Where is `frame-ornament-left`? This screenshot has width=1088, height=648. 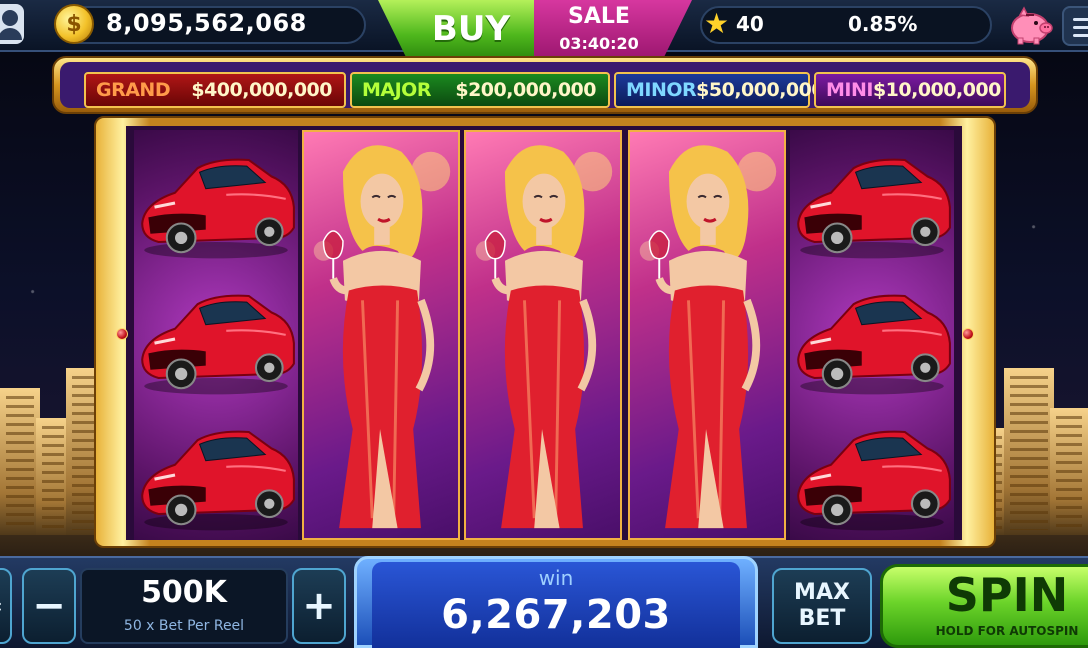 frame-ornament-left is located at coordinates (122, 334).